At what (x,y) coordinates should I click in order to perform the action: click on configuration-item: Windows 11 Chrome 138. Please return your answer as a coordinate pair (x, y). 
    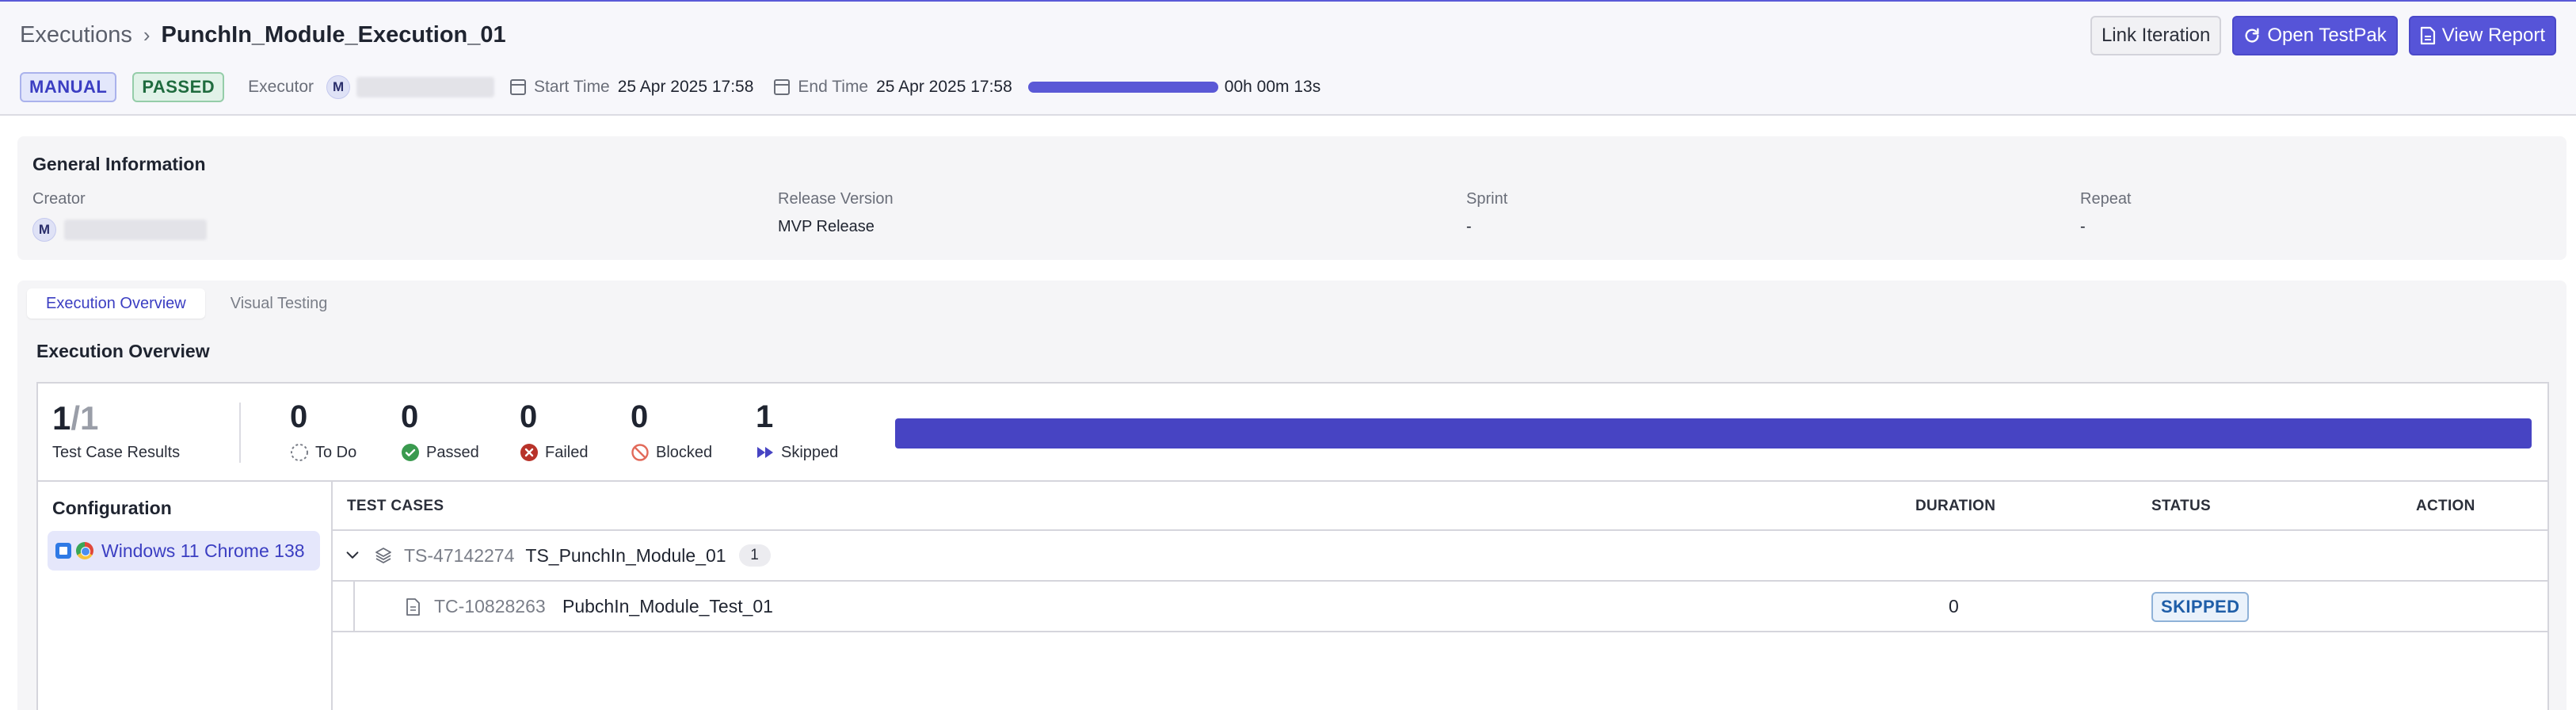
    Looking at the image, I should click on (184, 551).